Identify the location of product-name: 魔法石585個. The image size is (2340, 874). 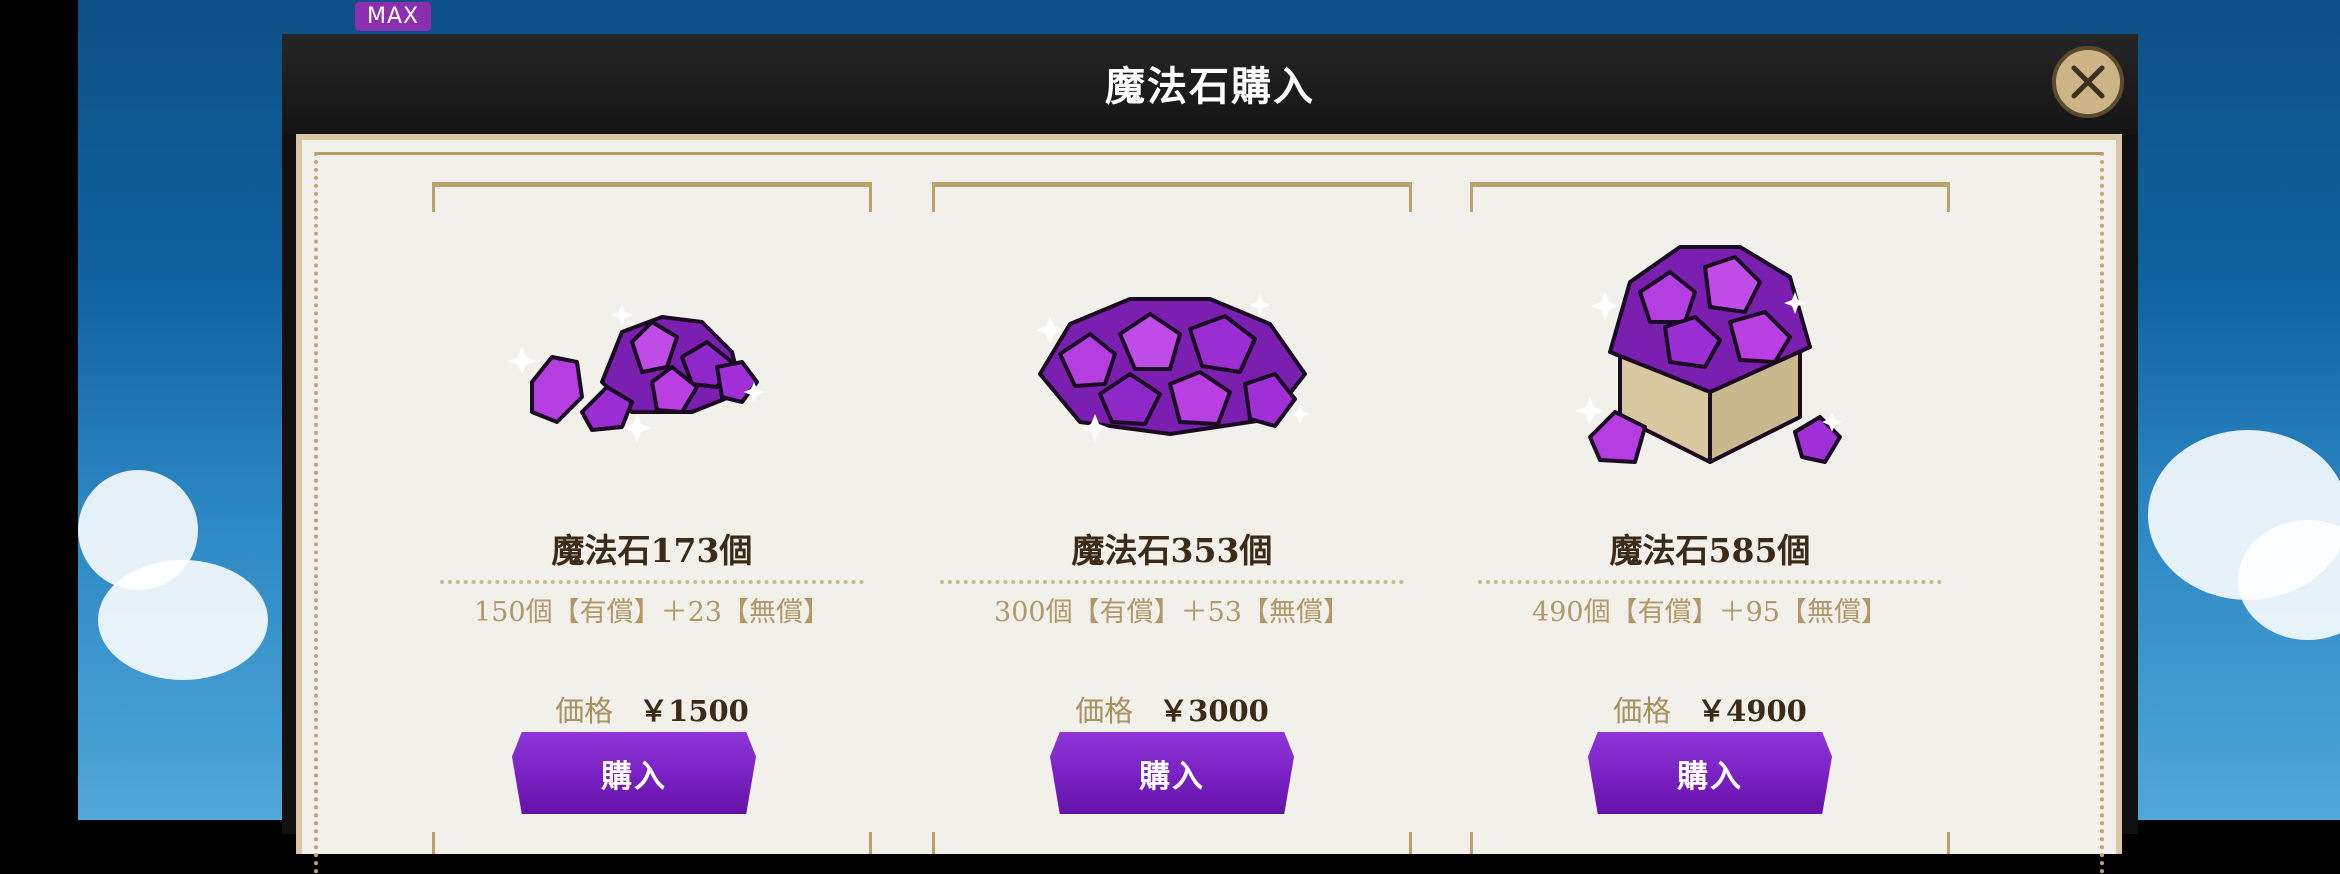
(1710, 550).